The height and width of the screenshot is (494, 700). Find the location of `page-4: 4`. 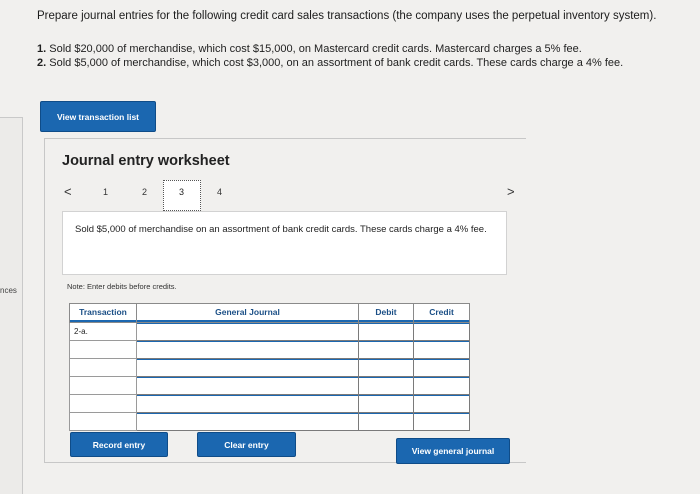

page-4: 4 is located at coordinates (219, 192).